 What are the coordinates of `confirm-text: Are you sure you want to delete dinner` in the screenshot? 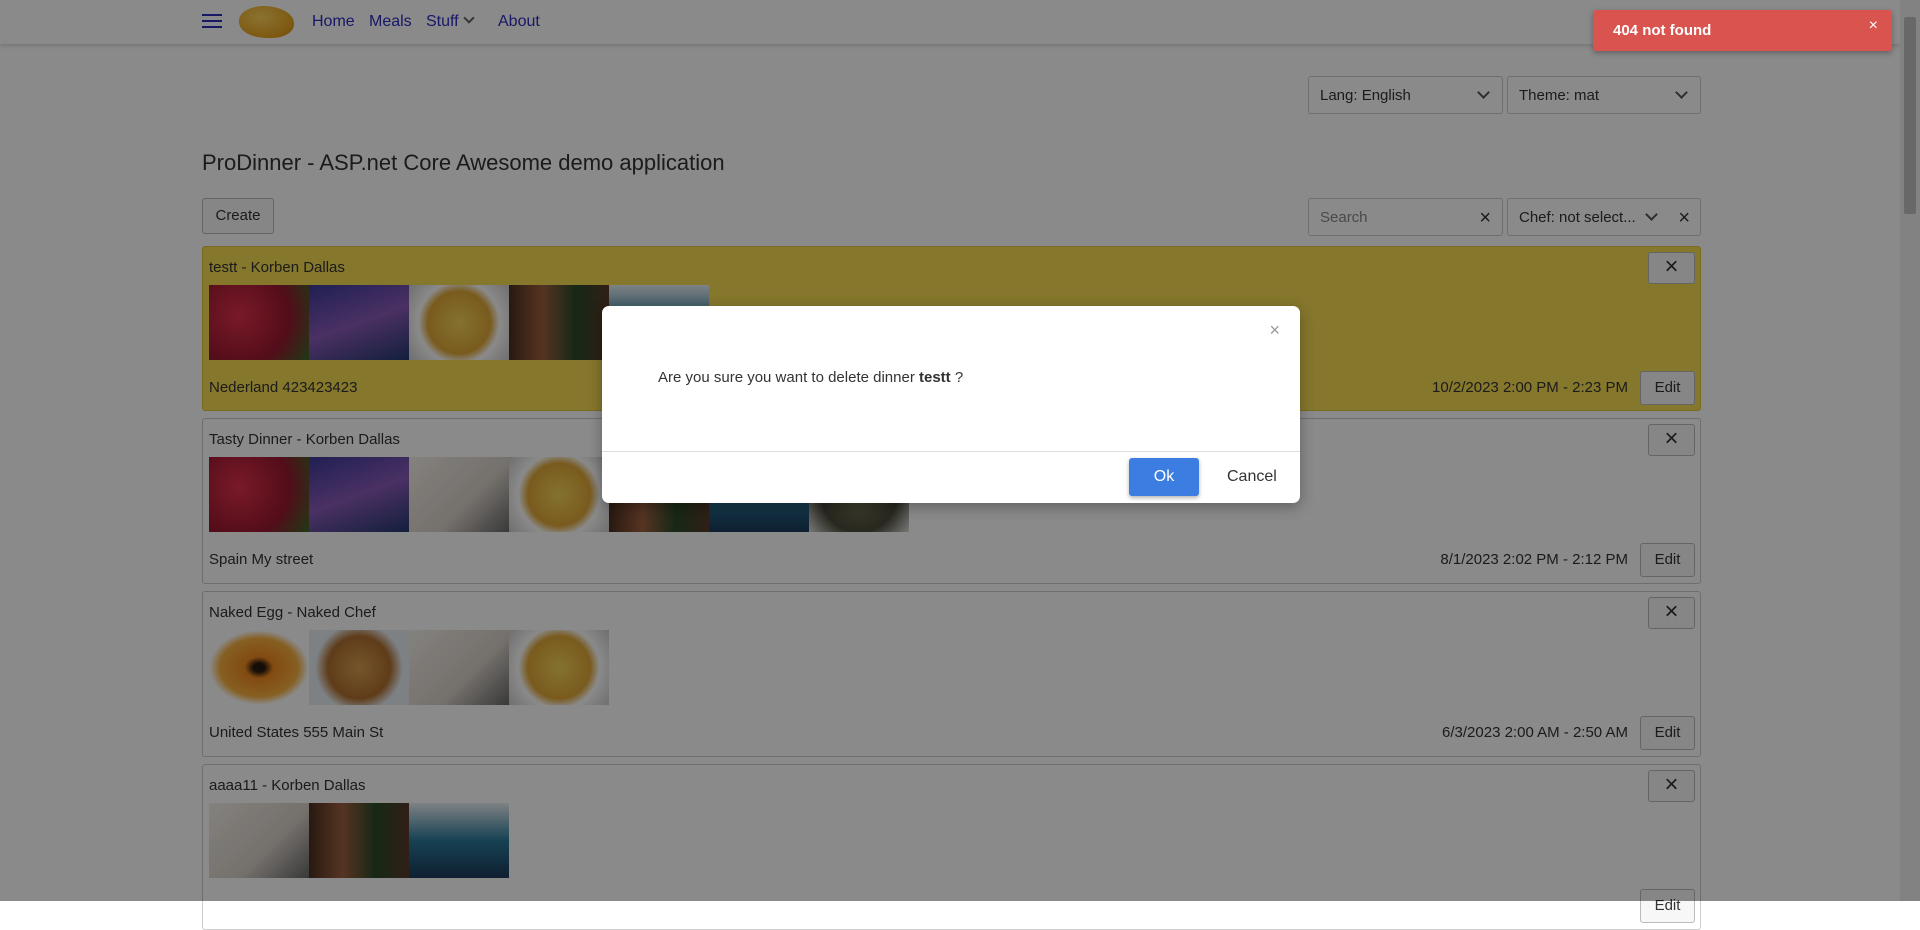 It's located at (788, 377).